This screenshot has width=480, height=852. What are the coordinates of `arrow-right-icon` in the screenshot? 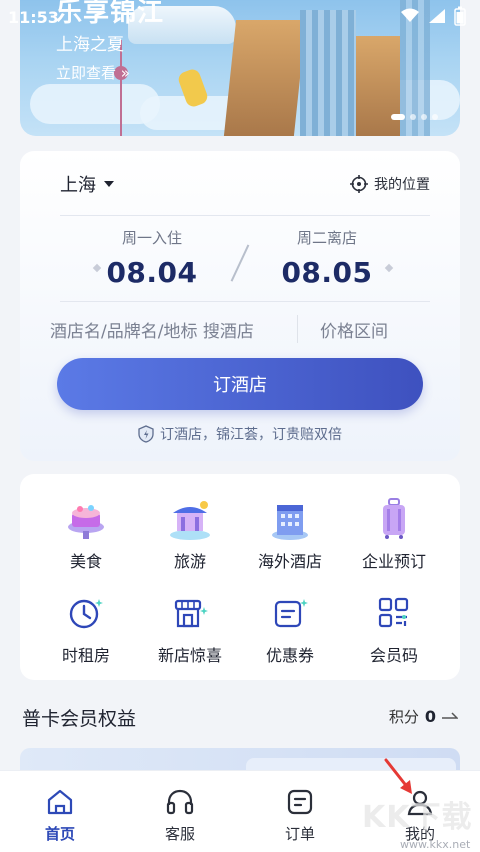 It's located at (450, 715).